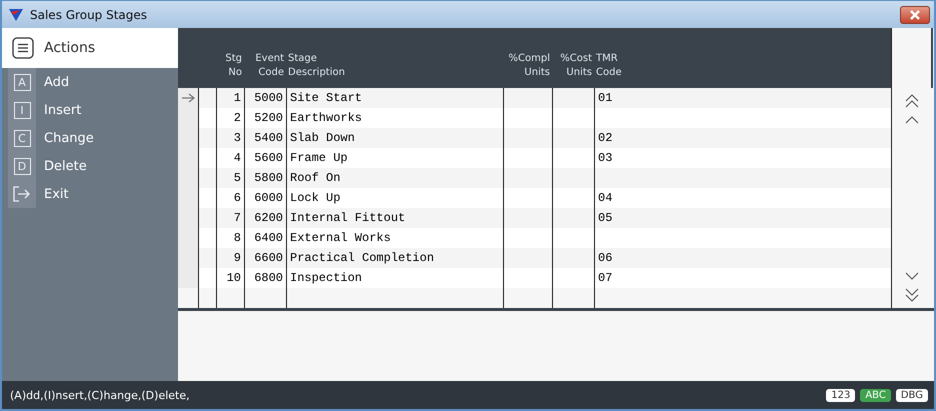 This screenshot has width=936, height=411. What do you see at coordinates (322, 138) in the screenshot?
I see `table-cell: Slab Down` at bounding box center [322, 138].